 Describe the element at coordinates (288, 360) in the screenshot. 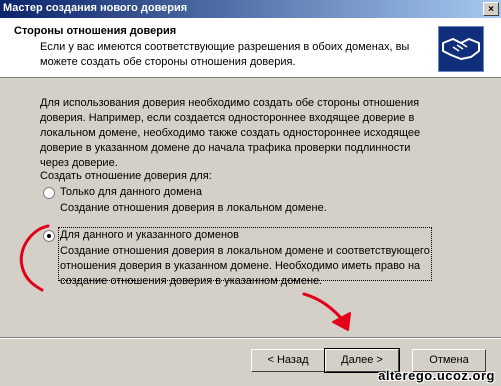

I see `back-button: < Назад` at that location.